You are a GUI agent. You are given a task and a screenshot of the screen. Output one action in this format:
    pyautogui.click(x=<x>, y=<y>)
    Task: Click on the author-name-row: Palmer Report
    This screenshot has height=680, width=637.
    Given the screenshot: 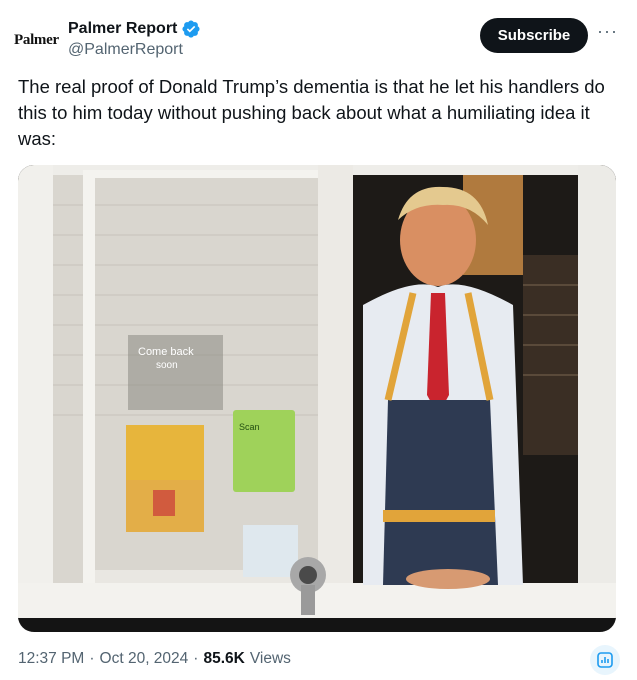 What is the action you would take?
    pyautogui.click(x=134, y=29)
    